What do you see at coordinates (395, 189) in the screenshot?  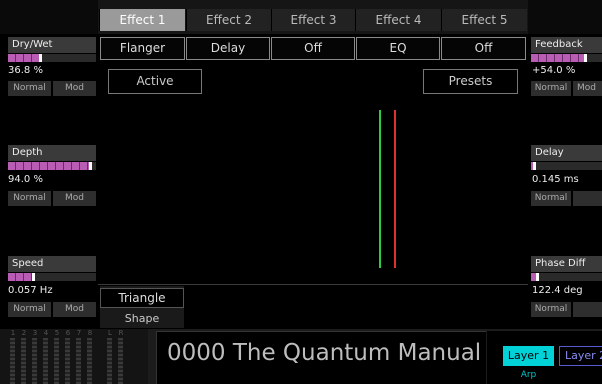 I see `right-channel-line` at bounding box center [395, 189].